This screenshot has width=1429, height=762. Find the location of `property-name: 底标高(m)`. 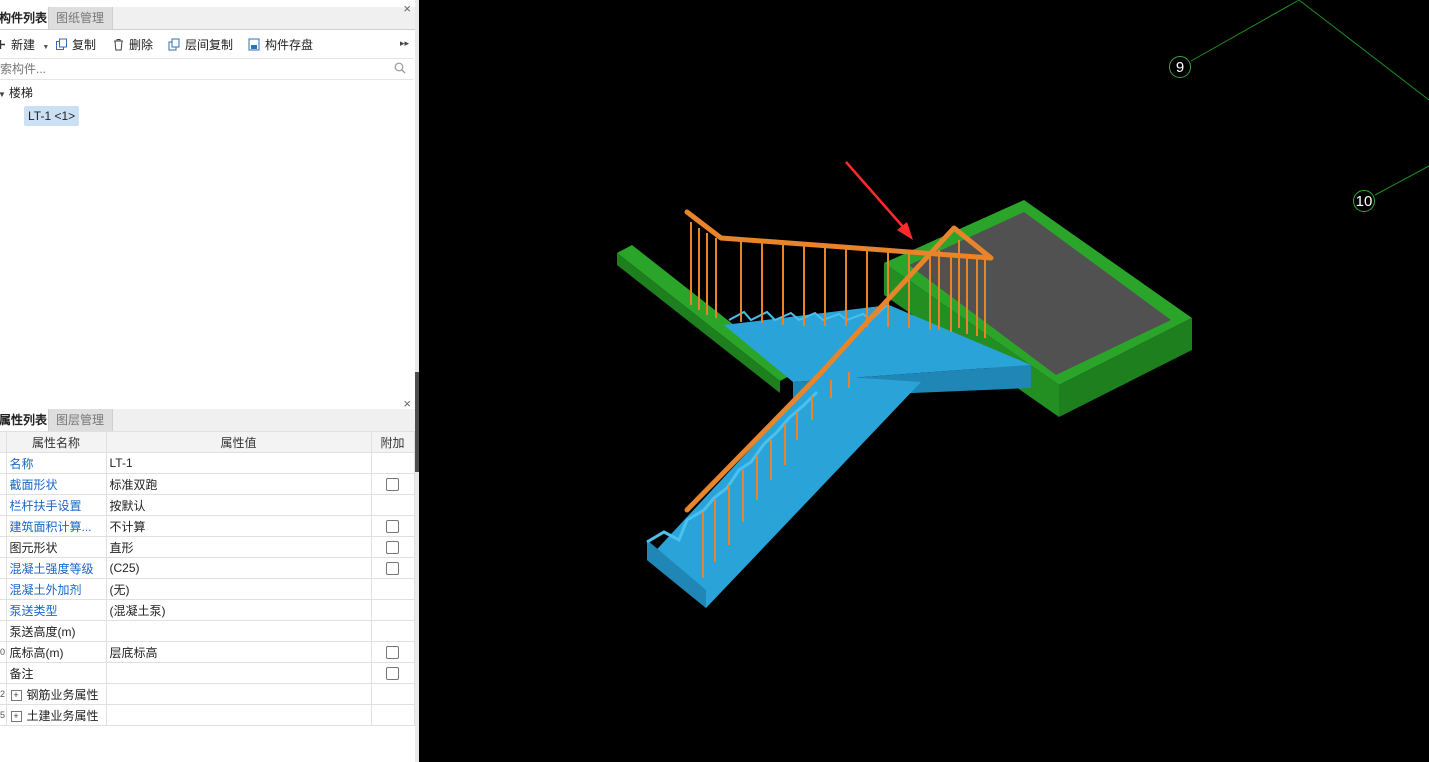

property-name: 底标高(m) is located at coordinates (36, 652).